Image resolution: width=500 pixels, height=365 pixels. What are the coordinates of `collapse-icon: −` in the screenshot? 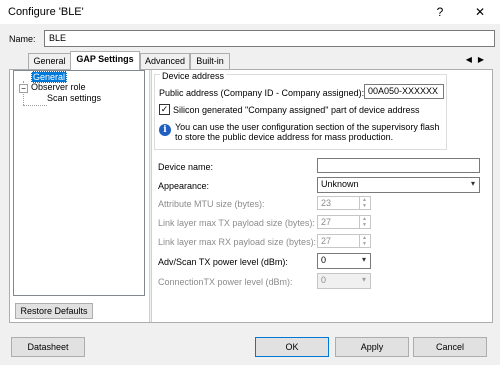 It's located at (23, 88).